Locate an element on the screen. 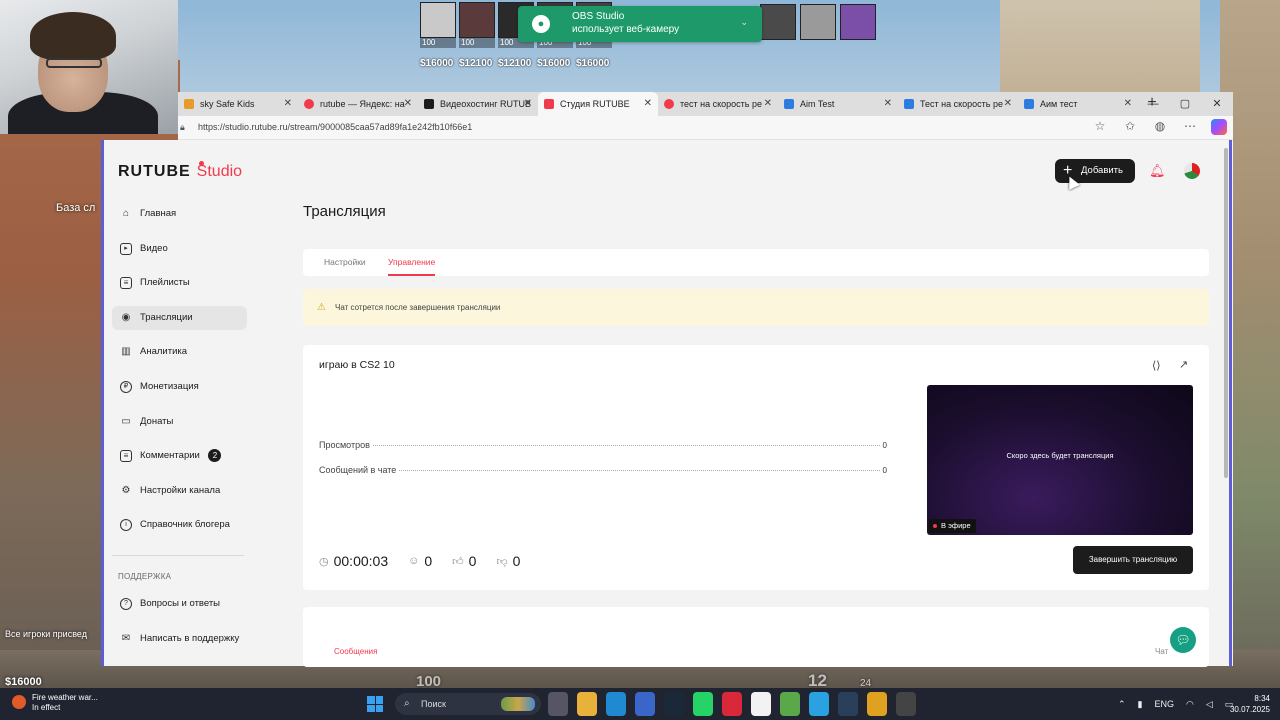 This screenshot has width=1280, height=720. browser-tab: Видеохостинг RUTUB ✕ is located at coordinates (478, 104).